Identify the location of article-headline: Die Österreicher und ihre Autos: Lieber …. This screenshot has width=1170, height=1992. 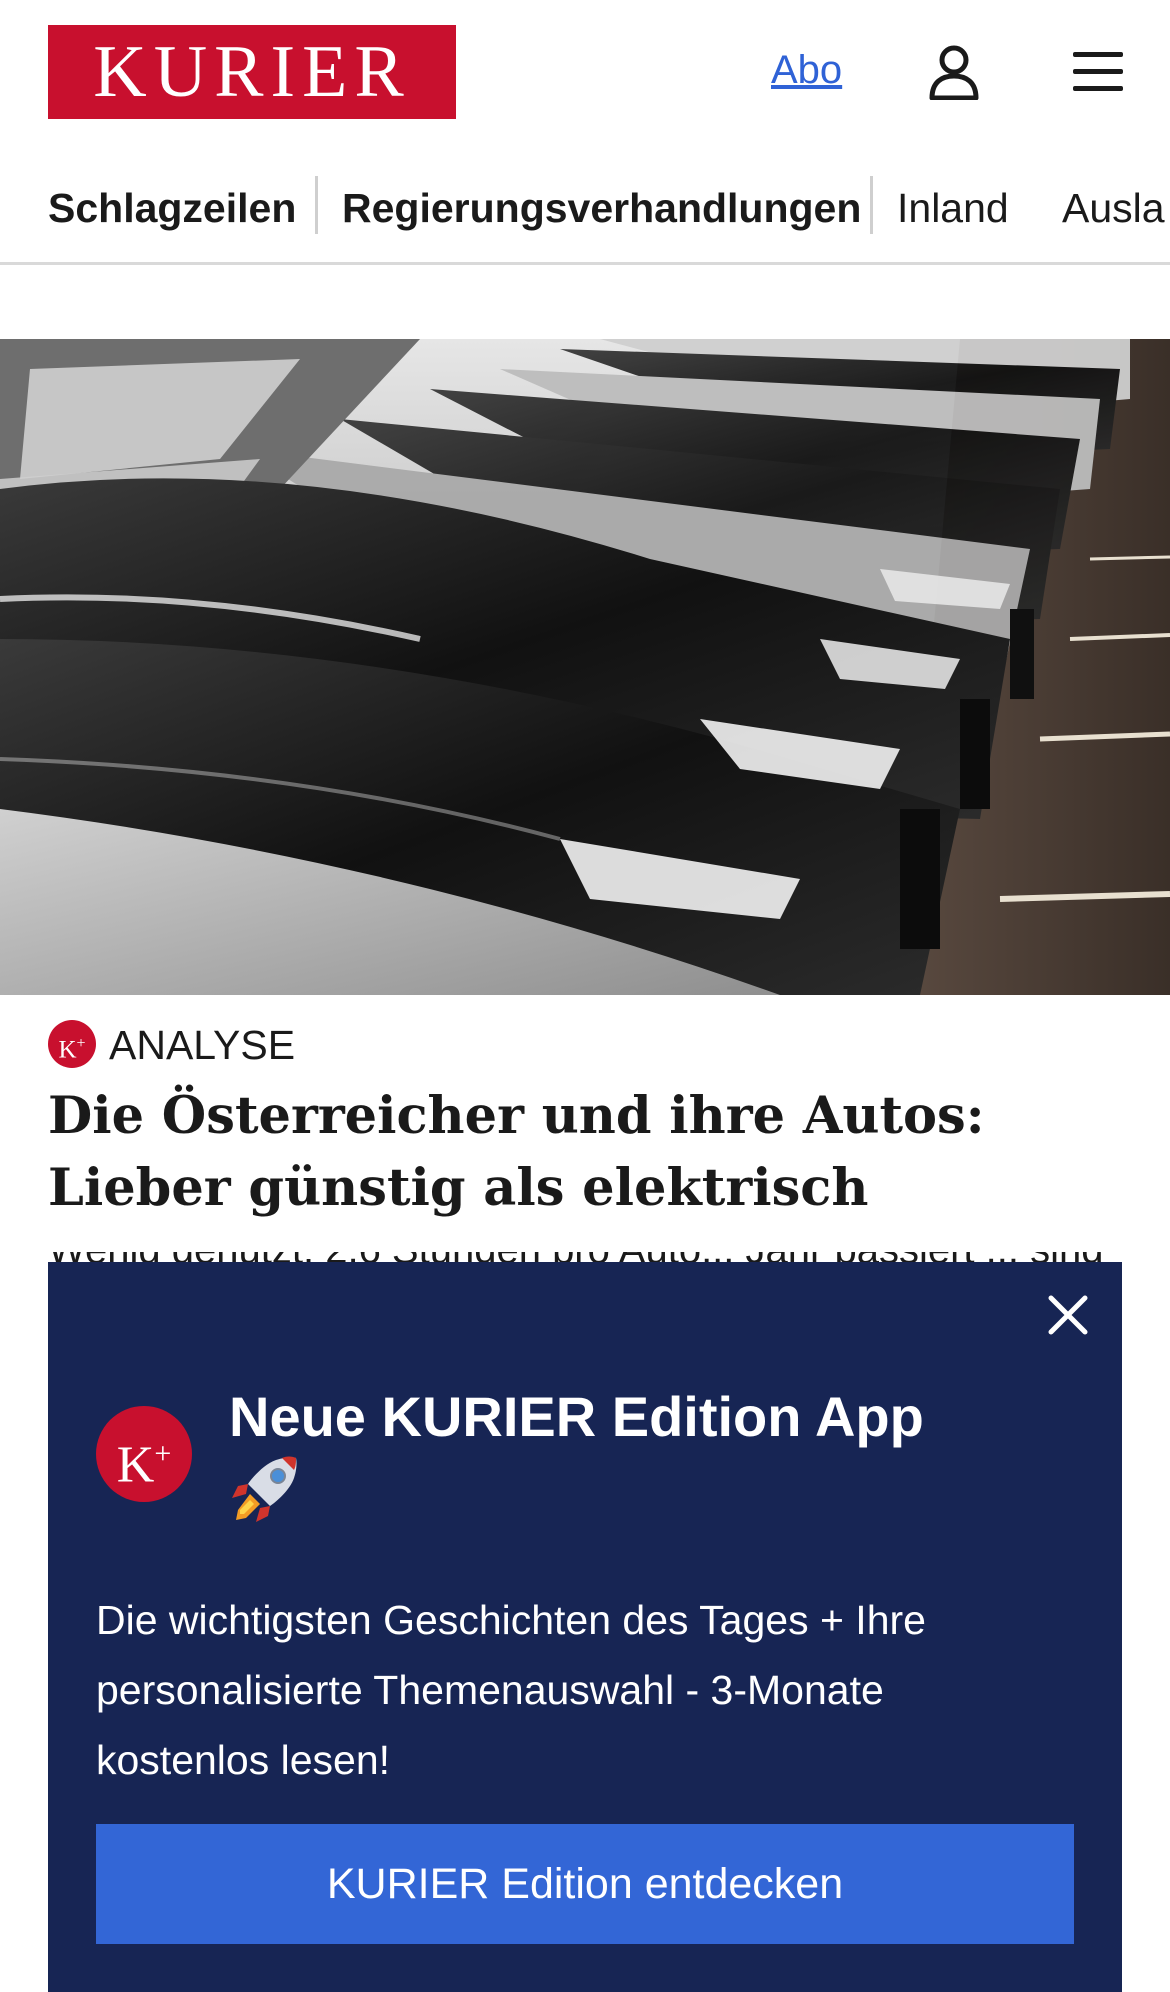
(585, 1152).